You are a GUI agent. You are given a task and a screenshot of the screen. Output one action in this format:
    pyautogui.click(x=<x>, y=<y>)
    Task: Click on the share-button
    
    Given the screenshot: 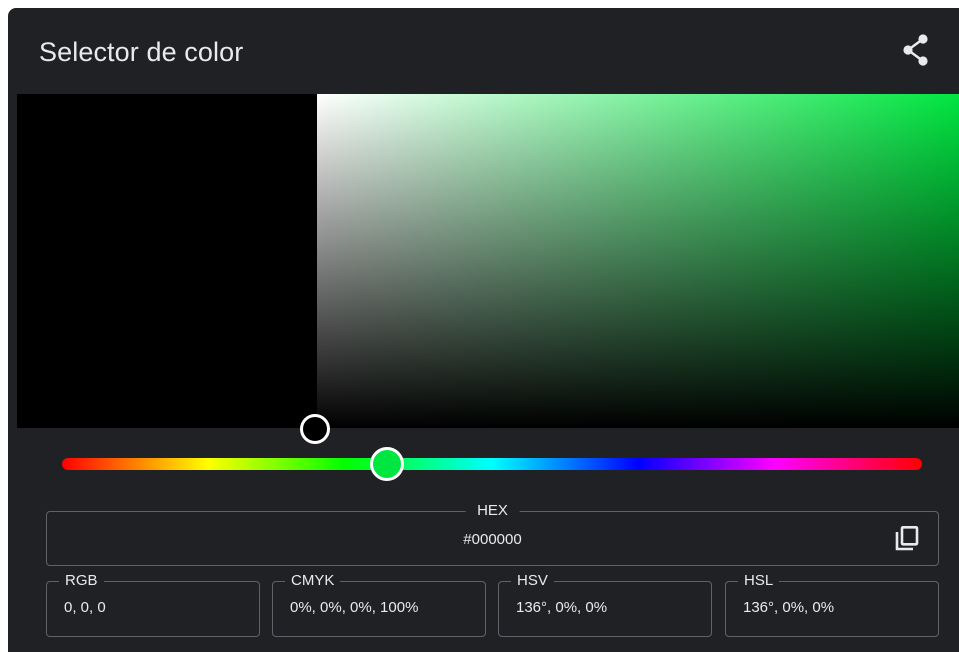 What is the action you would take?
    pyautogui.click(x=916, y=50)
    